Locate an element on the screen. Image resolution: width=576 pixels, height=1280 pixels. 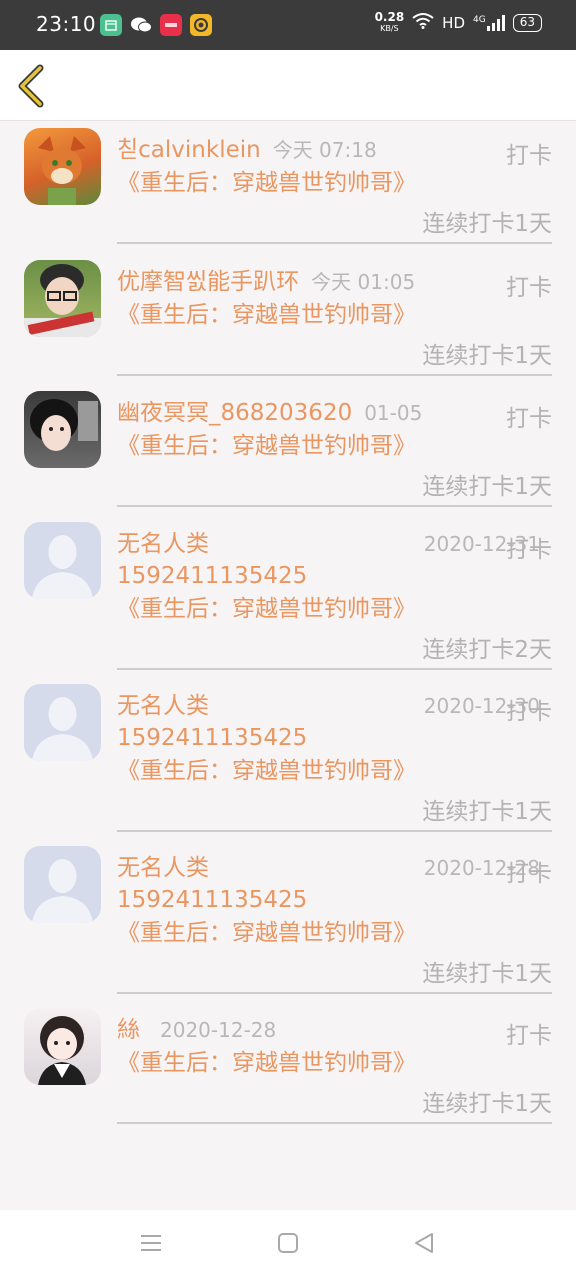
item-content: 优摩智씴能手趴环 今天 01:05 《重生后：穿越兽世钓帅哥》 打卡 连续打卡1天 is located at coordinates (334, 321).